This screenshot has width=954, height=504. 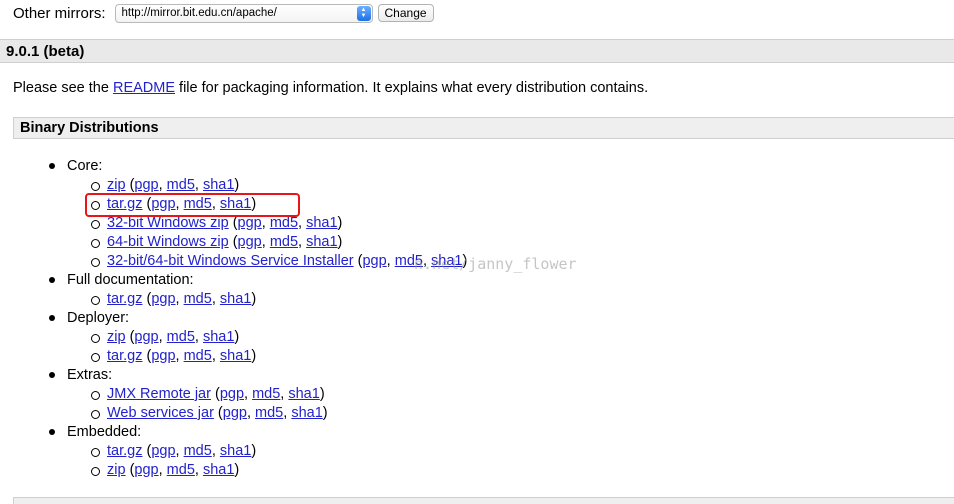 I want to click on mirror-label: Other mirrors:, so click(x=59, y=13).